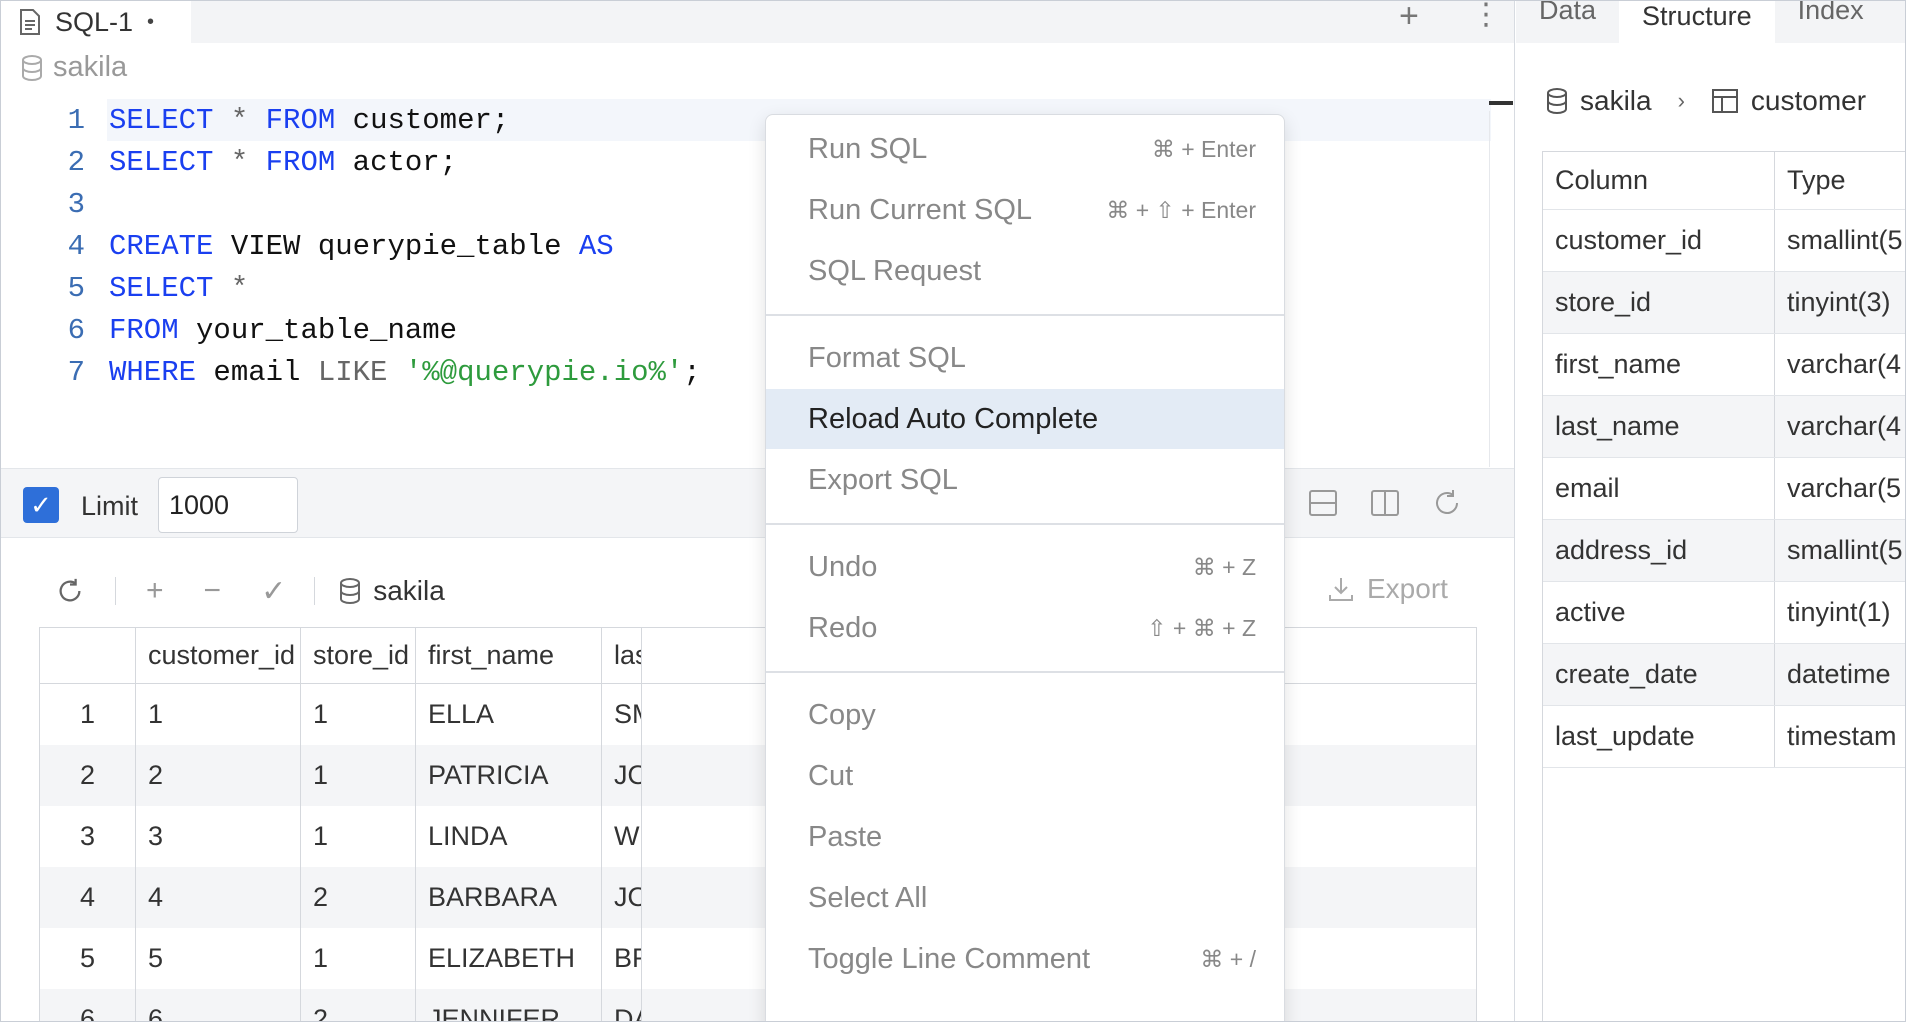 This screenshot has width=1906, height=1022. I want to click on menu-item-cut: Cut, so click(1025, 776).